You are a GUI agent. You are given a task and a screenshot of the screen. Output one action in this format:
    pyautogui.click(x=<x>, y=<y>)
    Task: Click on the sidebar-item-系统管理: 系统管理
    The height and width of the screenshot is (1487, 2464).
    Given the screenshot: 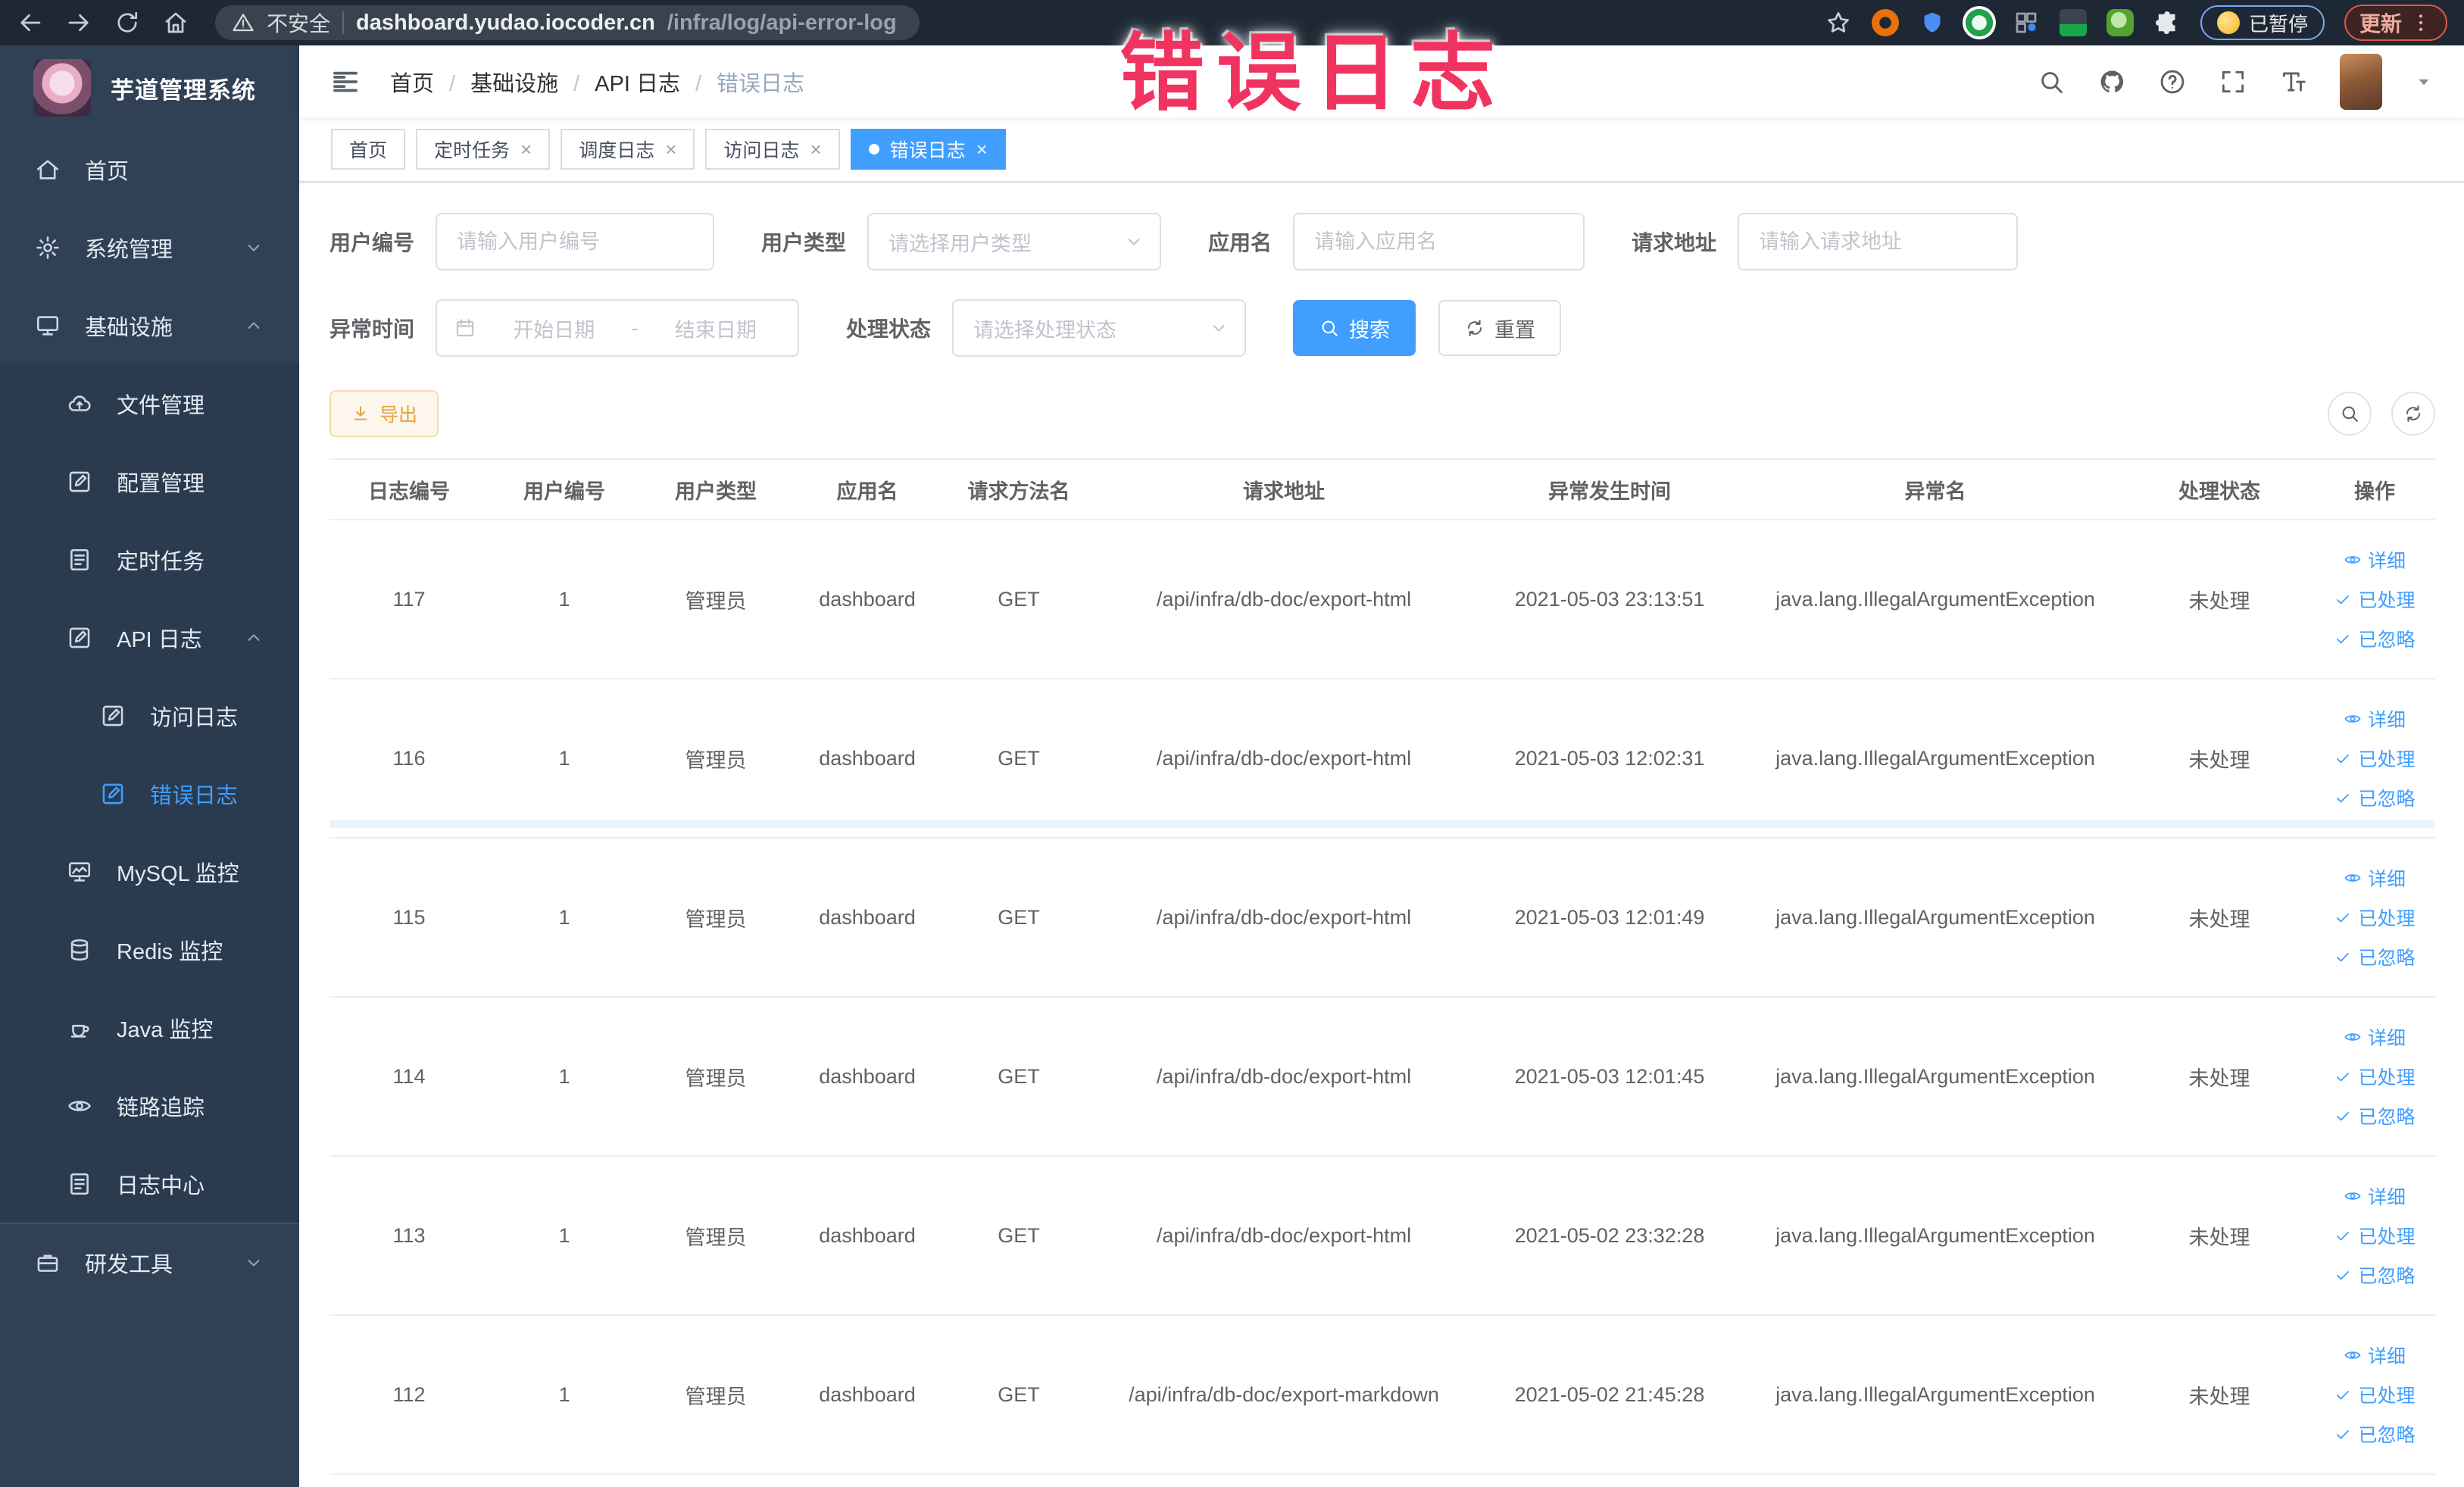 What is the action you would take?
    pyautogui.click(x=149, y=247)
    